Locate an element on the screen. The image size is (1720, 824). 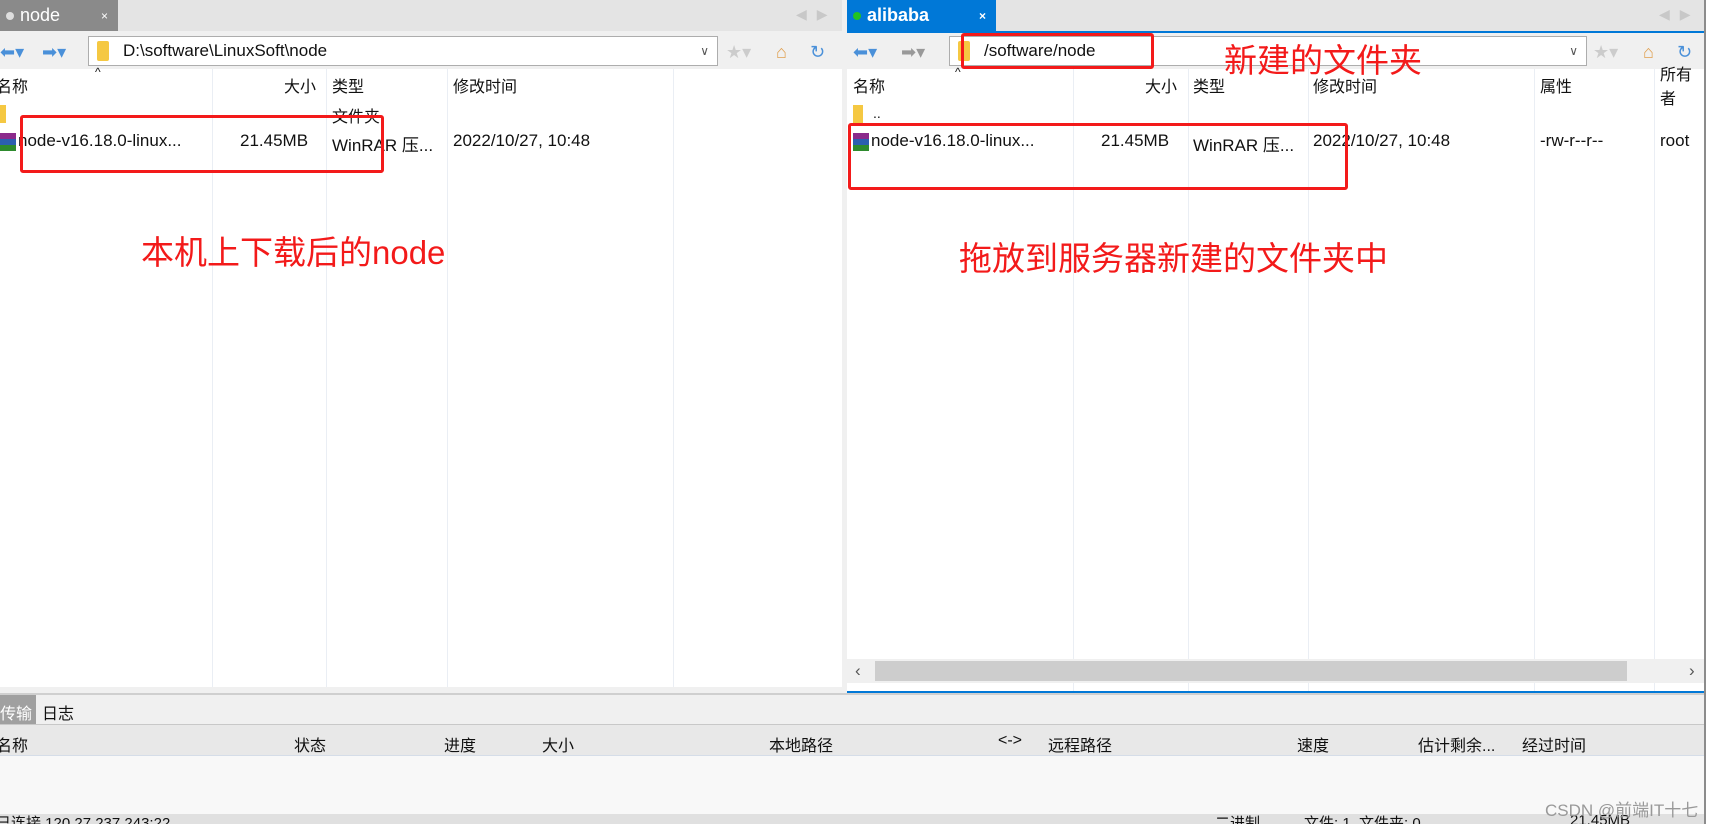
watermark: CSDN @前端IT十七 is located at coordinates (1622, 810).